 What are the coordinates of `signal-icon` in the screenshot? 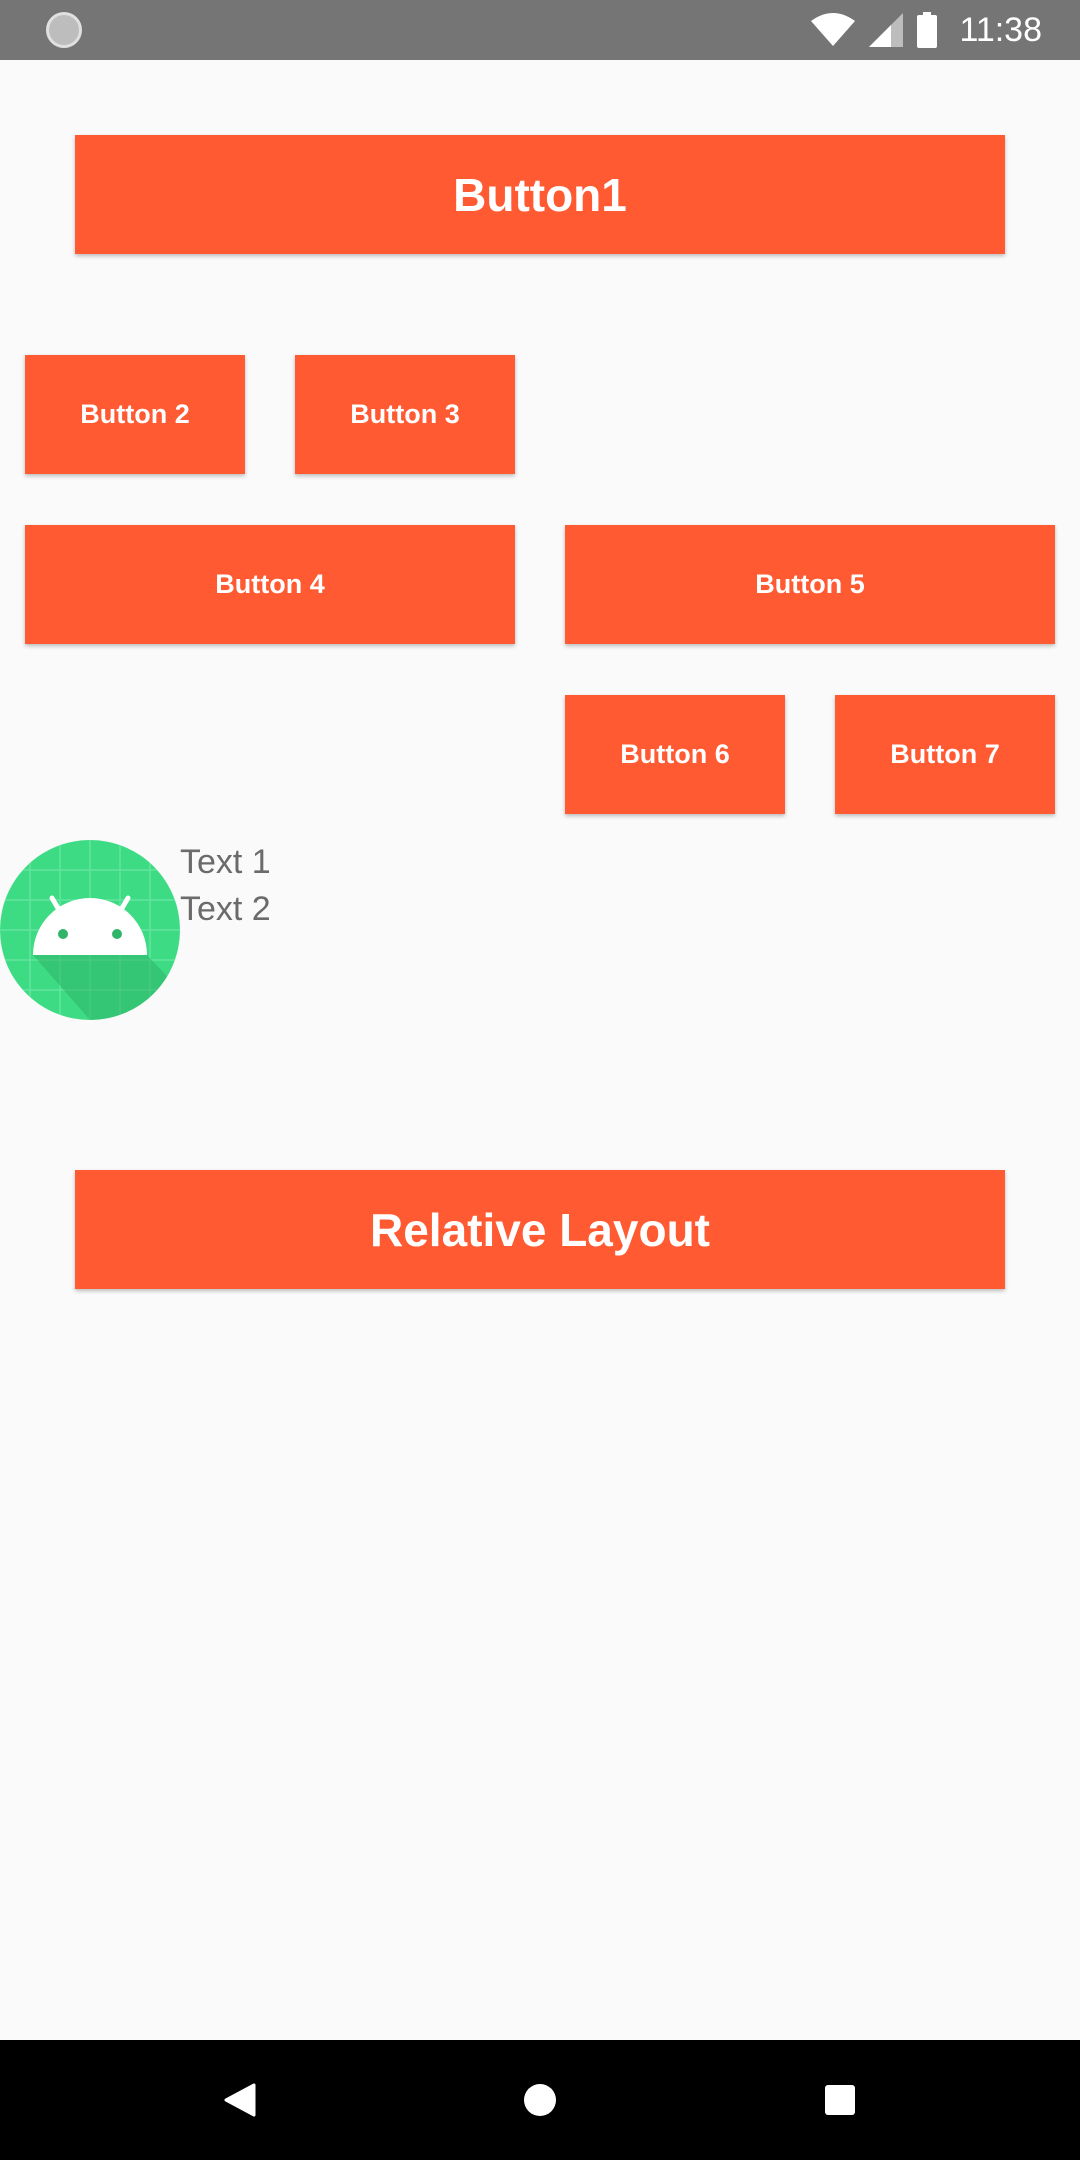 It's located at (886, 30).